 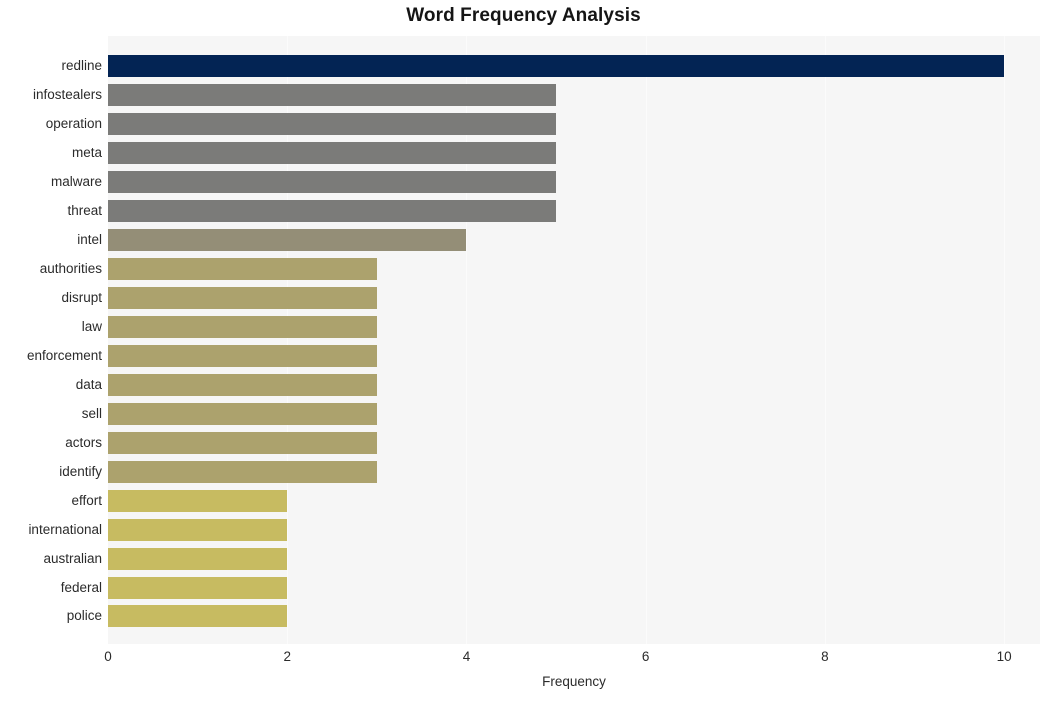 What do you see at coordinates (332, 211) in the screenshot?
I see `bar-threat` at bounding box center [332, 211].